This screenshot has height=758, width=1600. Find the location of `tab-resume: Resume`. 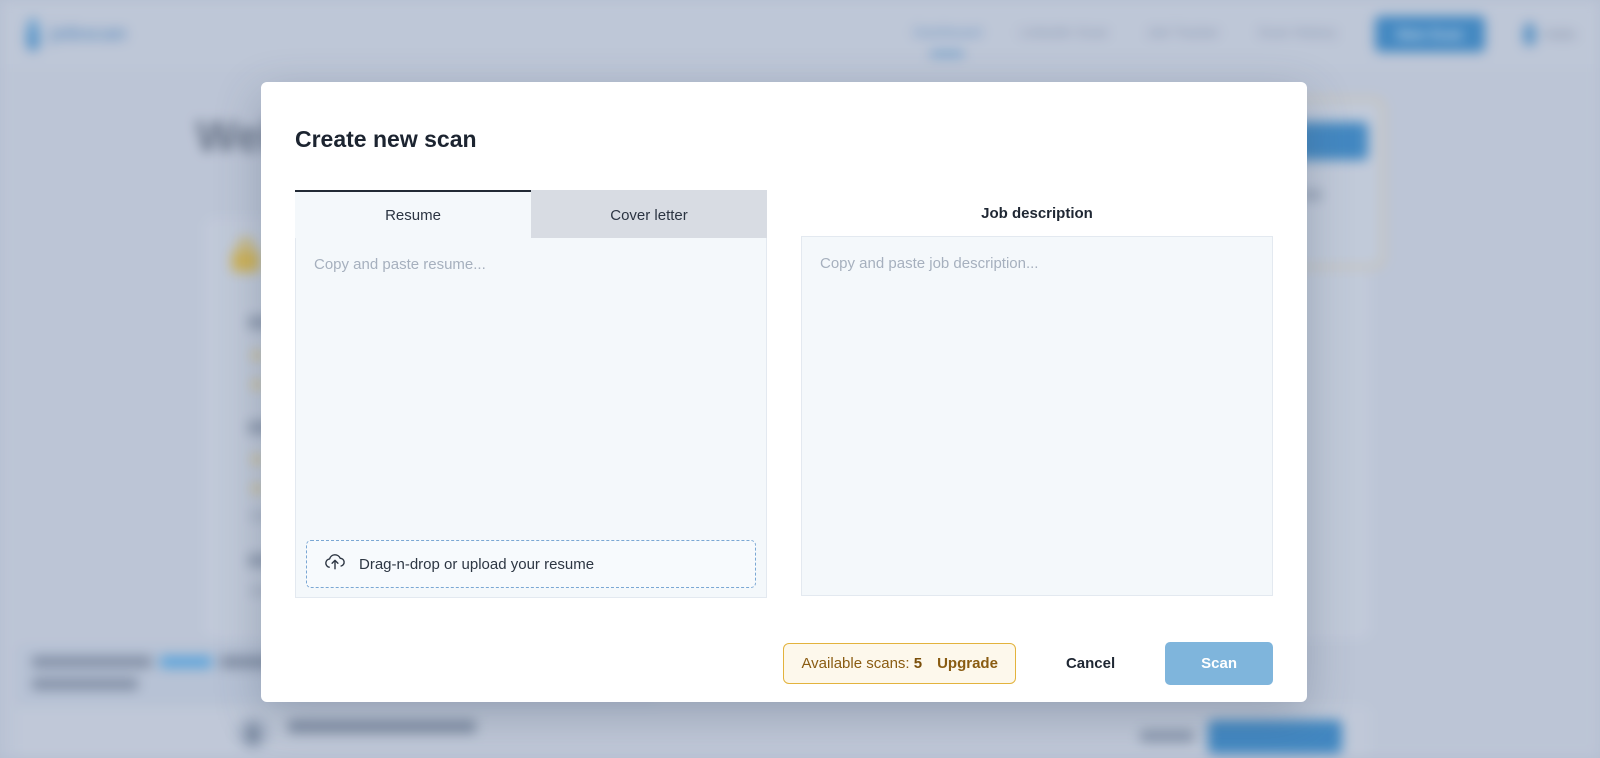

tab-resume: Resume is located at coordinates (413, 214).